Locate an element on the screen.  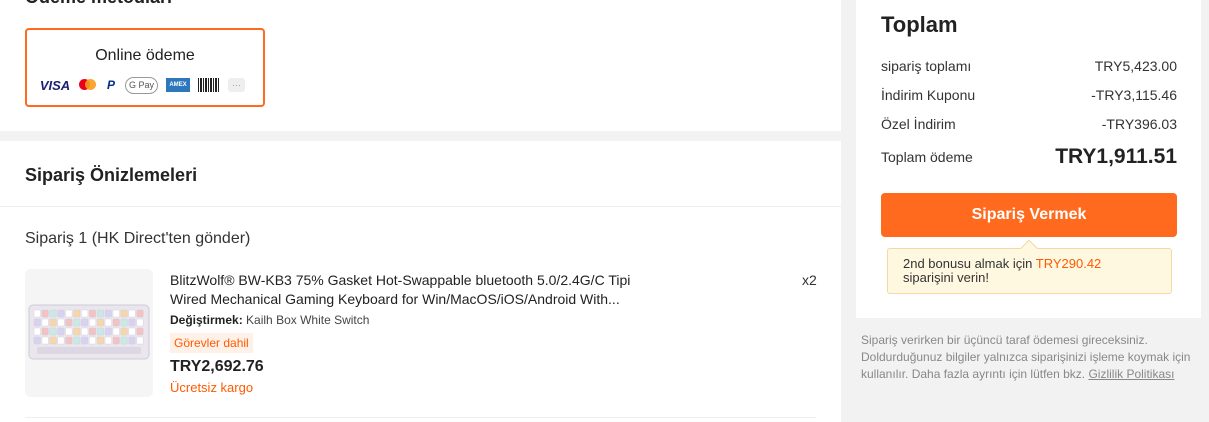
variant-label: Değiştirmek: is located at coordinates (206, 320).